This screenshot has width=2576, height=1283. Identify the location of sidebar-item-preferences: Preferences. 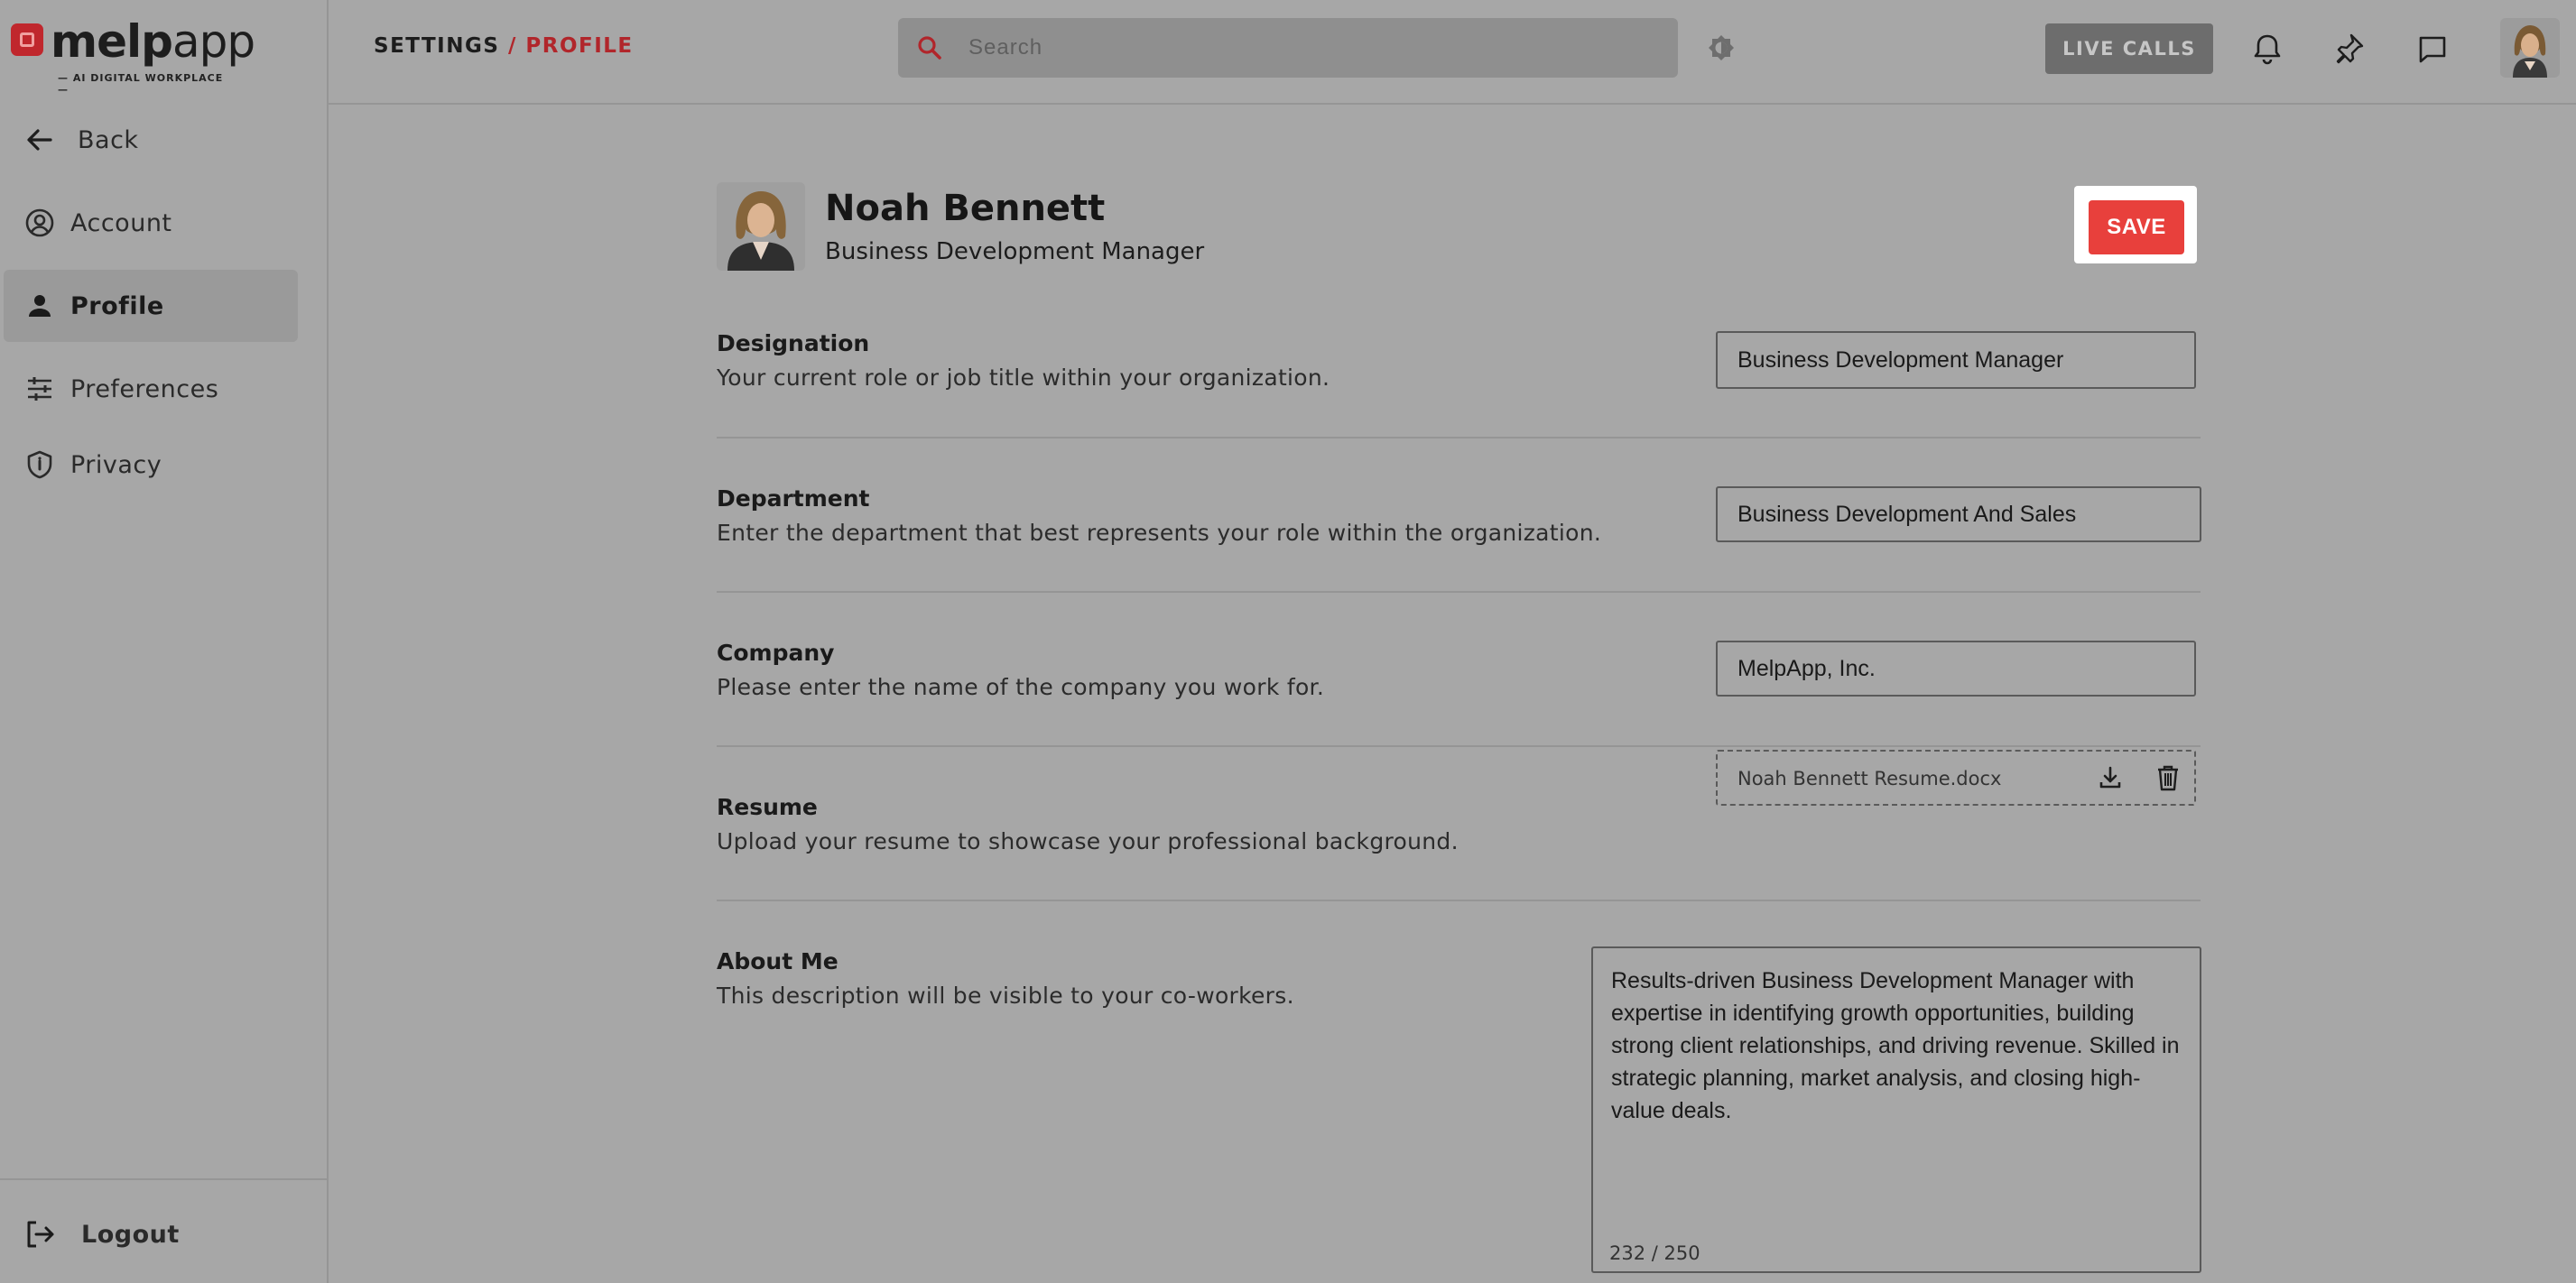
(151, 389).